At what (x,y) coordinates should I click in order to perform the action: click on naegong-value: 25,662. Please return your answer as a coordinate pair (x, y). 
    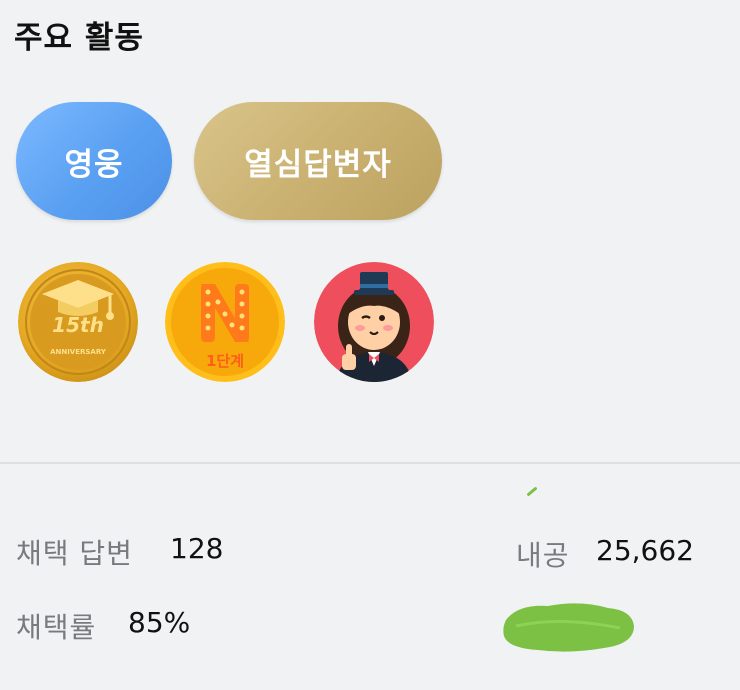
    Looking at the image, I should click on (645, 550).